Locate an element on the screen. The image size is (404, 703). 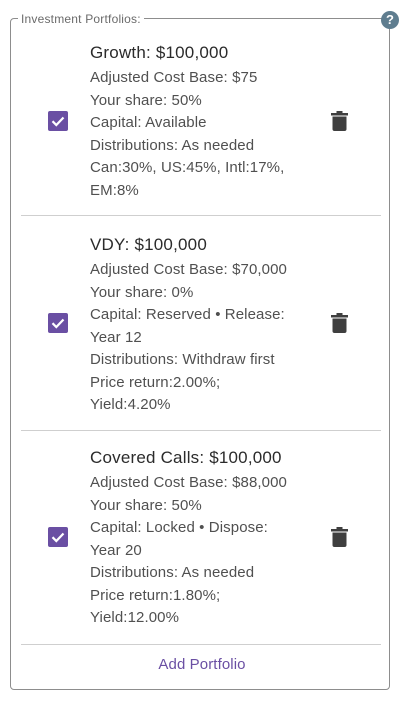
portfolio-yield: Yield:4.20% is located at coordinates (130, 404).